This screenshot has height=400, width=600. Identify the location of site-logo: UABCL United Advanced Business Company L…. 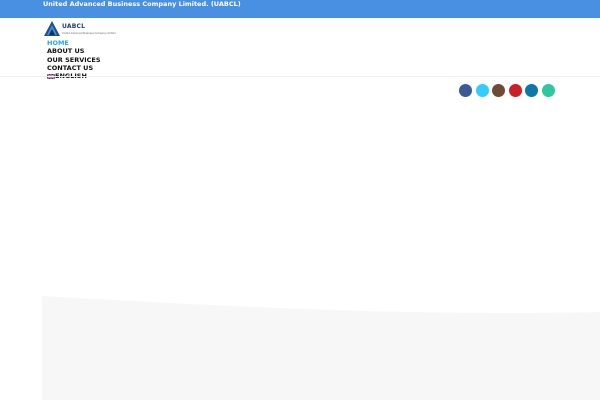
(79, 30).